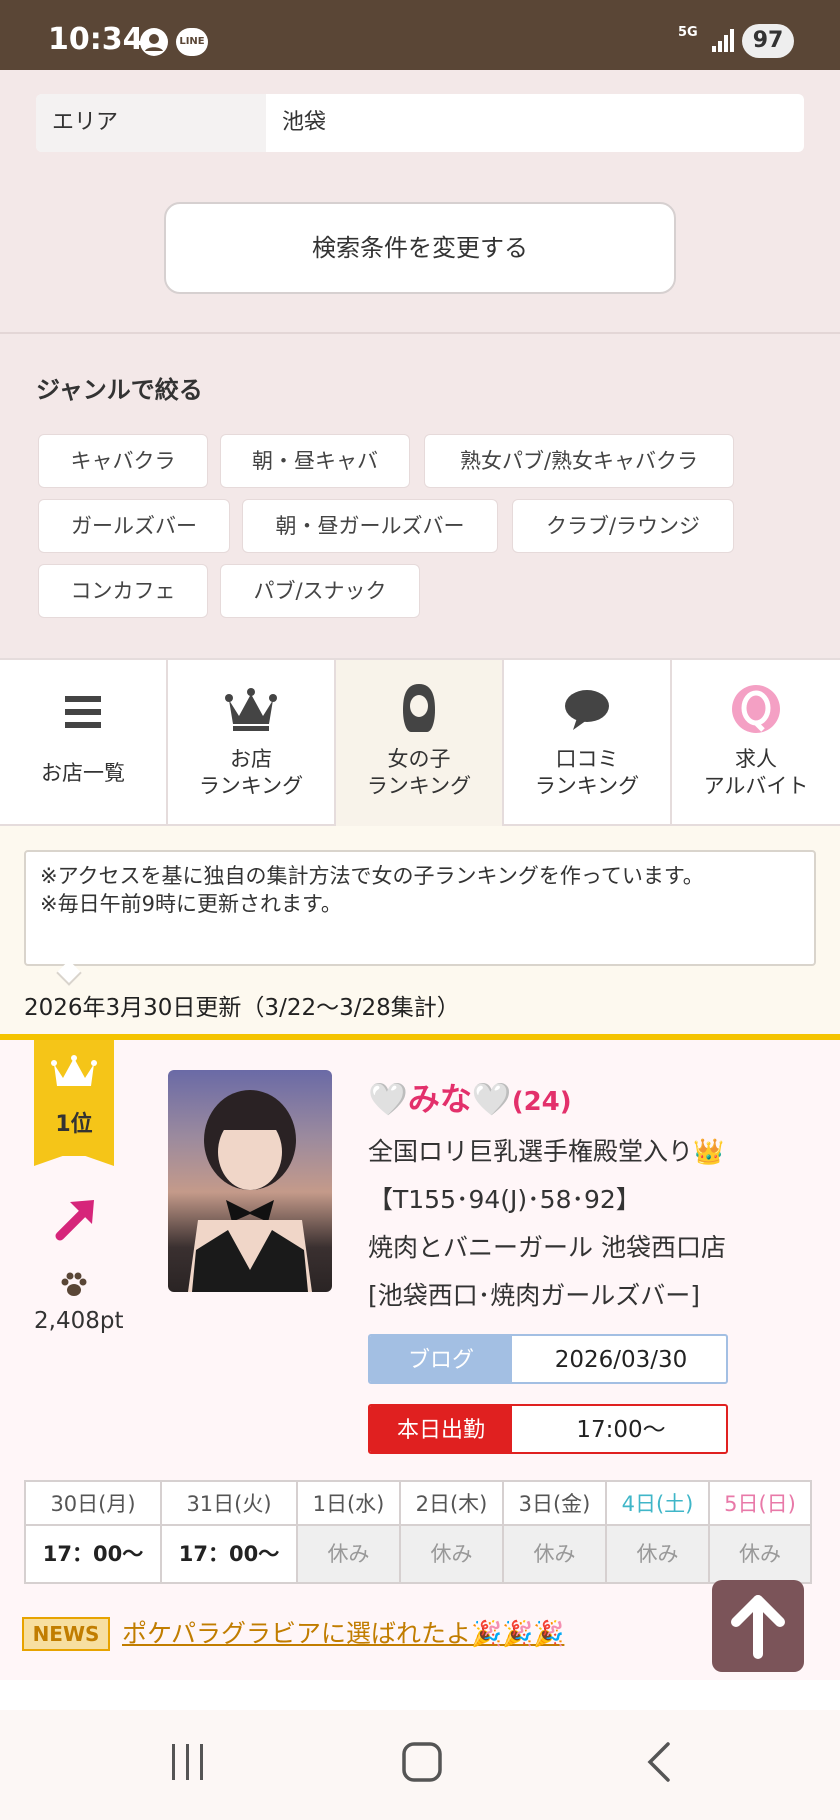 Image resolution: width=840 pixels, height=1820 pixels. What do you see at coordinates (119, 390) in the screenshot?
I see `genre-title: ジャンルで絞る` at bounding box center [119, 390].